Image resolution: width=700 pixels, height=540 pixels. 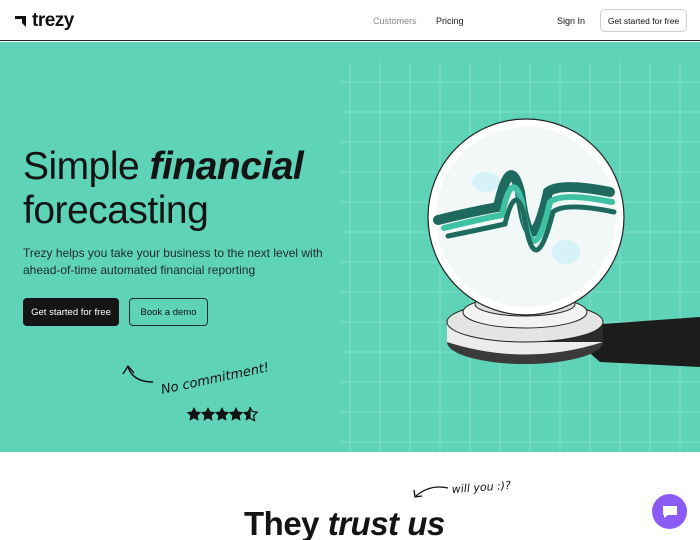 What do you see at coordinates (481, 487) in the screenshot?
I see `will-you-text: will you :)?` at bounding box center [481, 487].